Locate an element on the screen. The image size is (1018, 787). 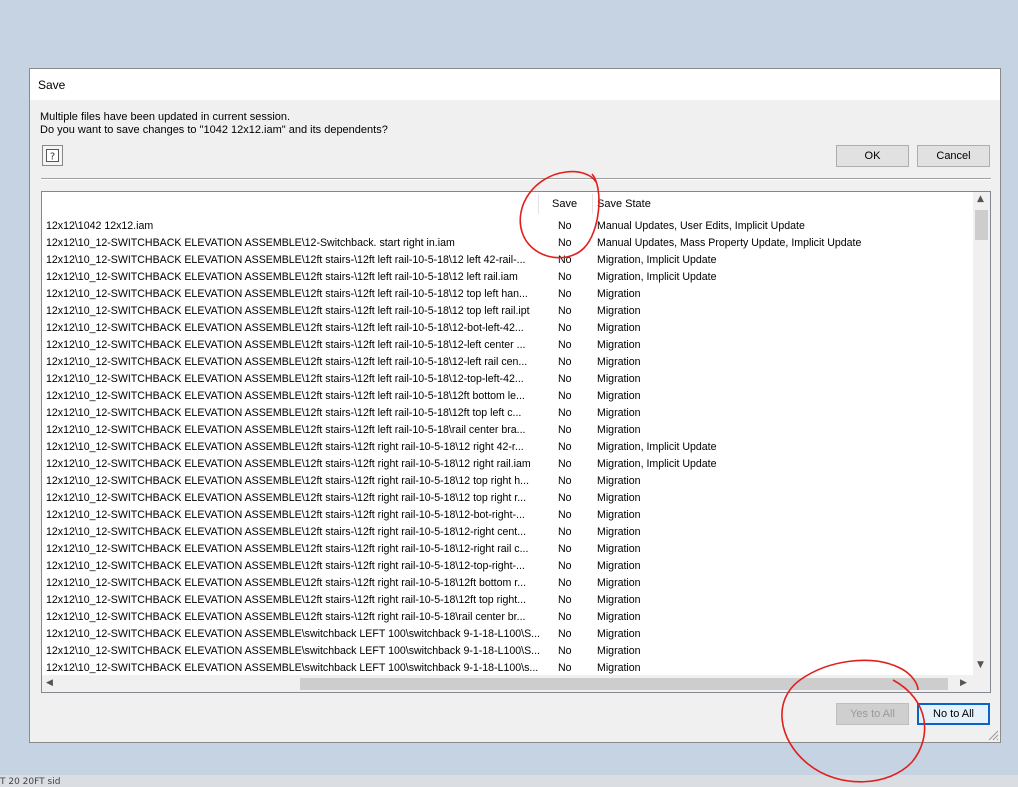
dialog-title: Save is located at coordinates (52, 85).